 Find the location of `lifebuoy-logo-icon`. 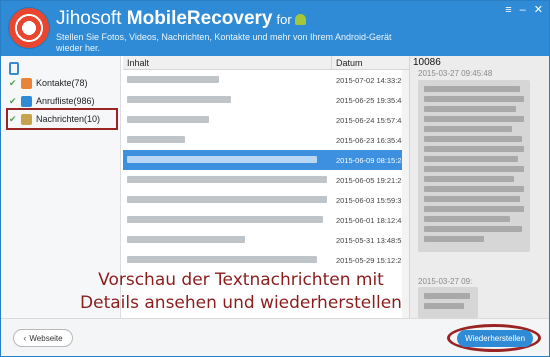

lifebuoy-logo-icon is located at coordinates (29, 28).